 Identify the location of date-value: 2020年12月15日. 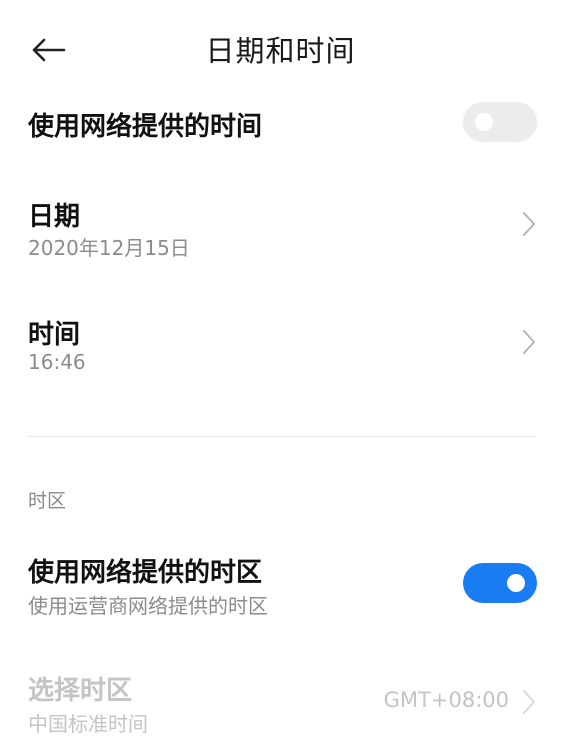
(109, 248).